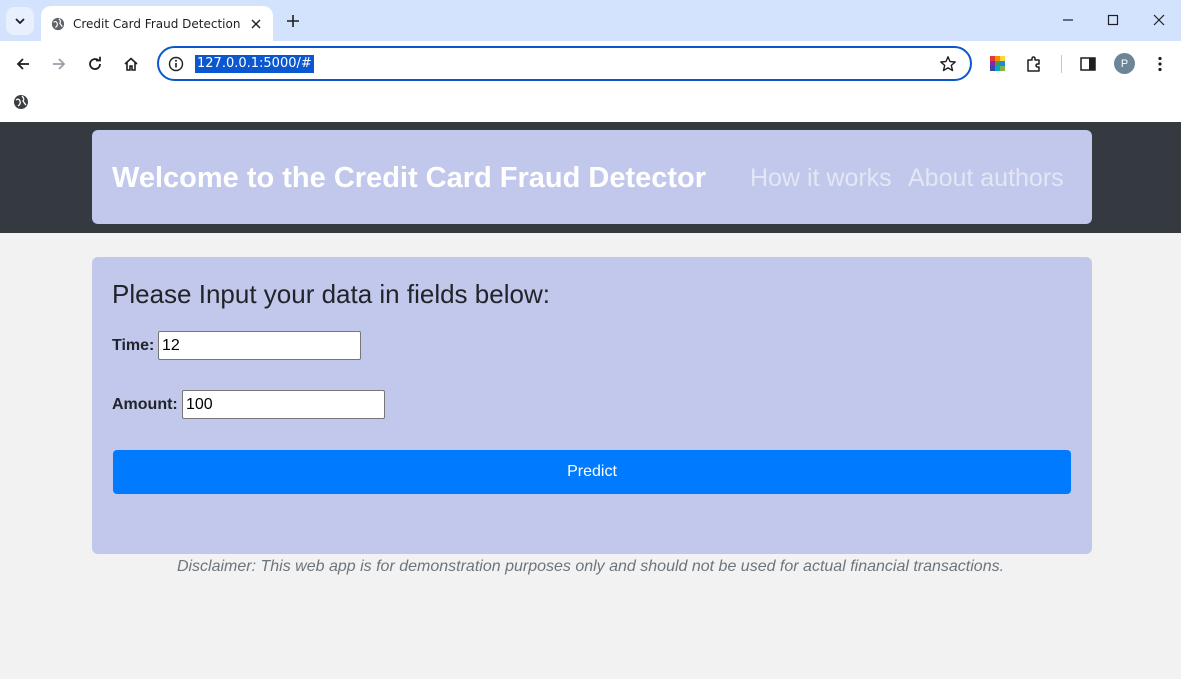 This screenshot has height=679, width=1181. I want to click on side-panel-icon, so click(1088, 64).